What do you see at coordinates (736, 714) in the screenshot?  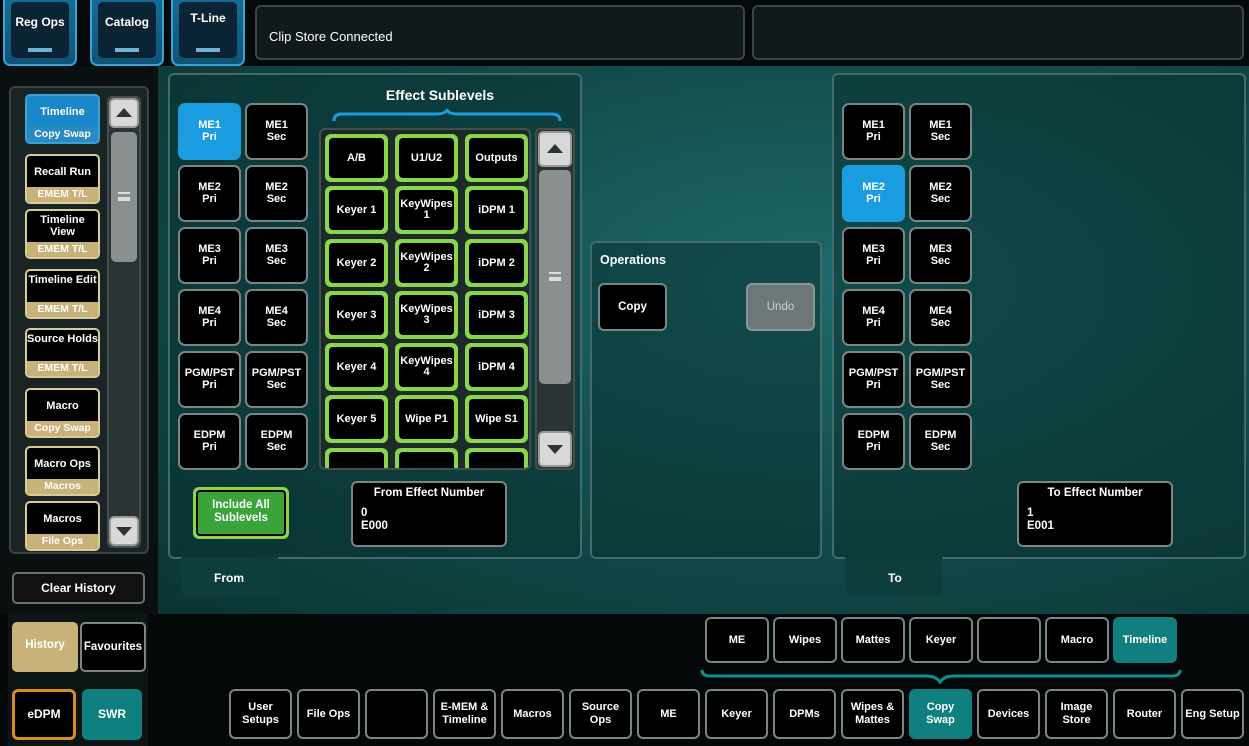 I see `nav-keyer: Keyer` at bounding box center [736, 714].